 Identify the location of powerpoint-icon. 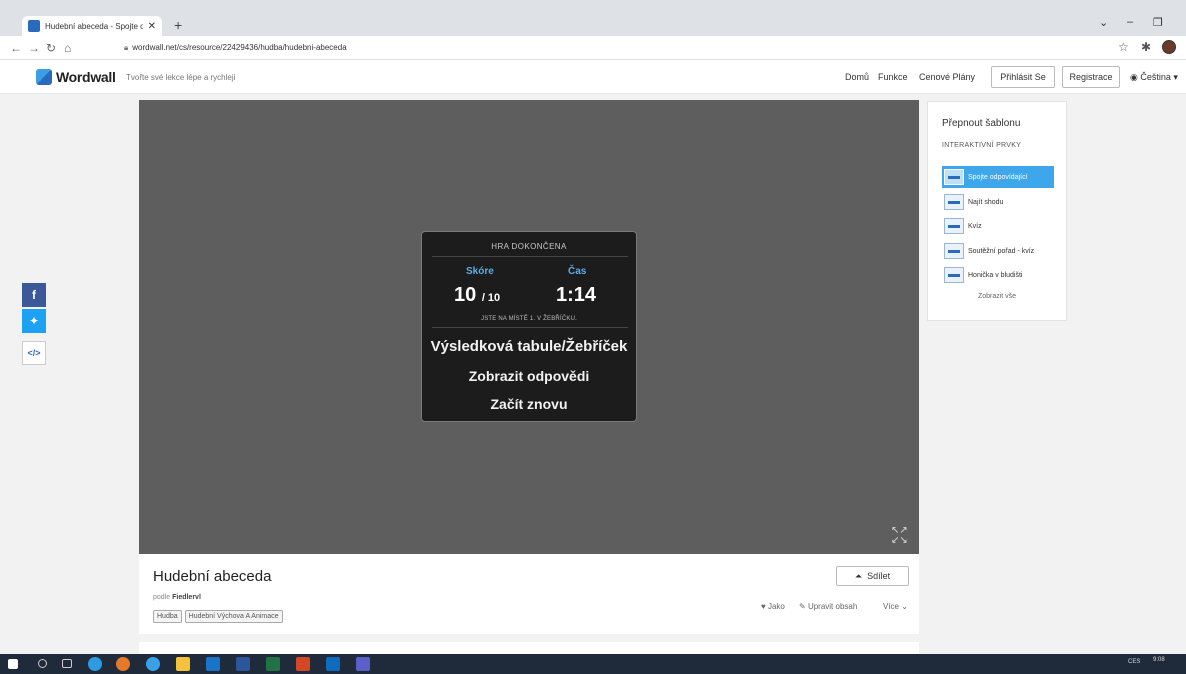
(303, 664).